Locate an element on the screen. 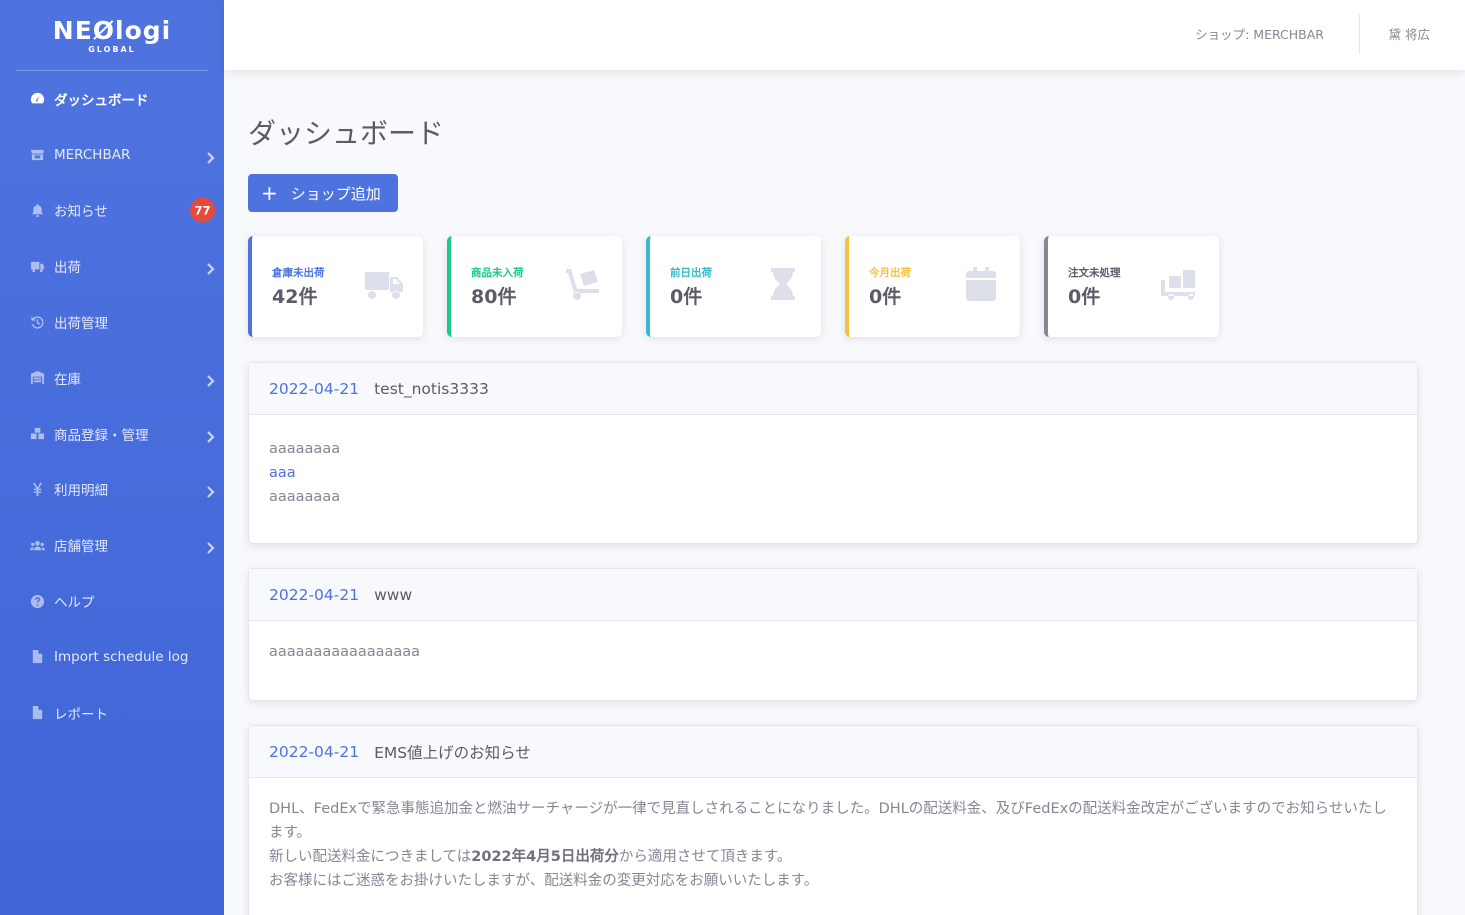 This screenshot has width=1465, height=915. sidebar-item-label: 出荷 is located at coordinates (67, 268).